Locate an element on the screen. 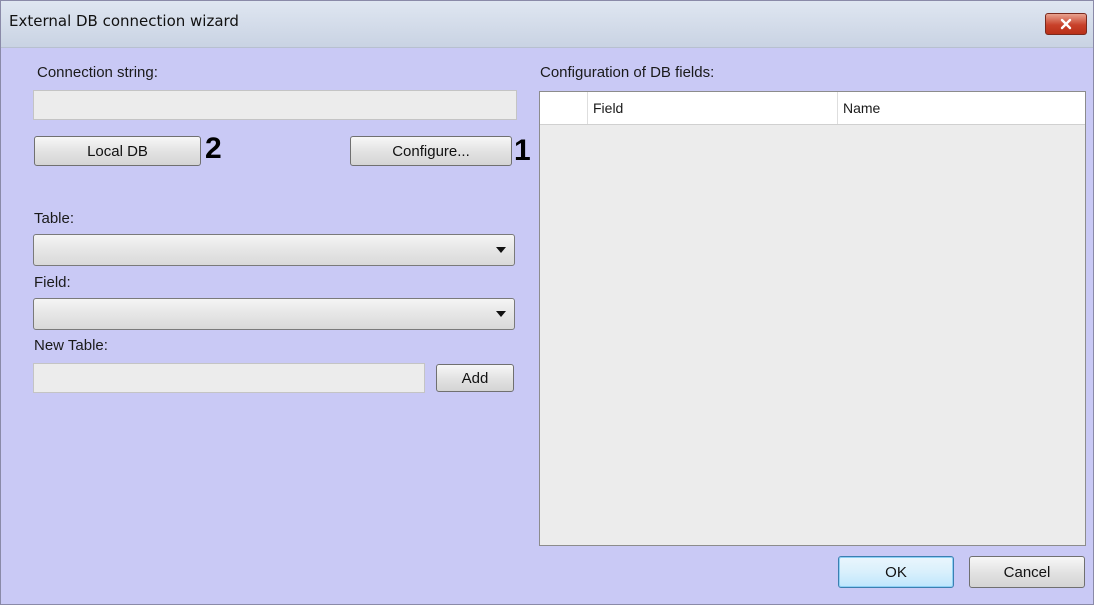 This screenshot has width=1094, height=605. close-icon is located at coordinates (1066, 24).